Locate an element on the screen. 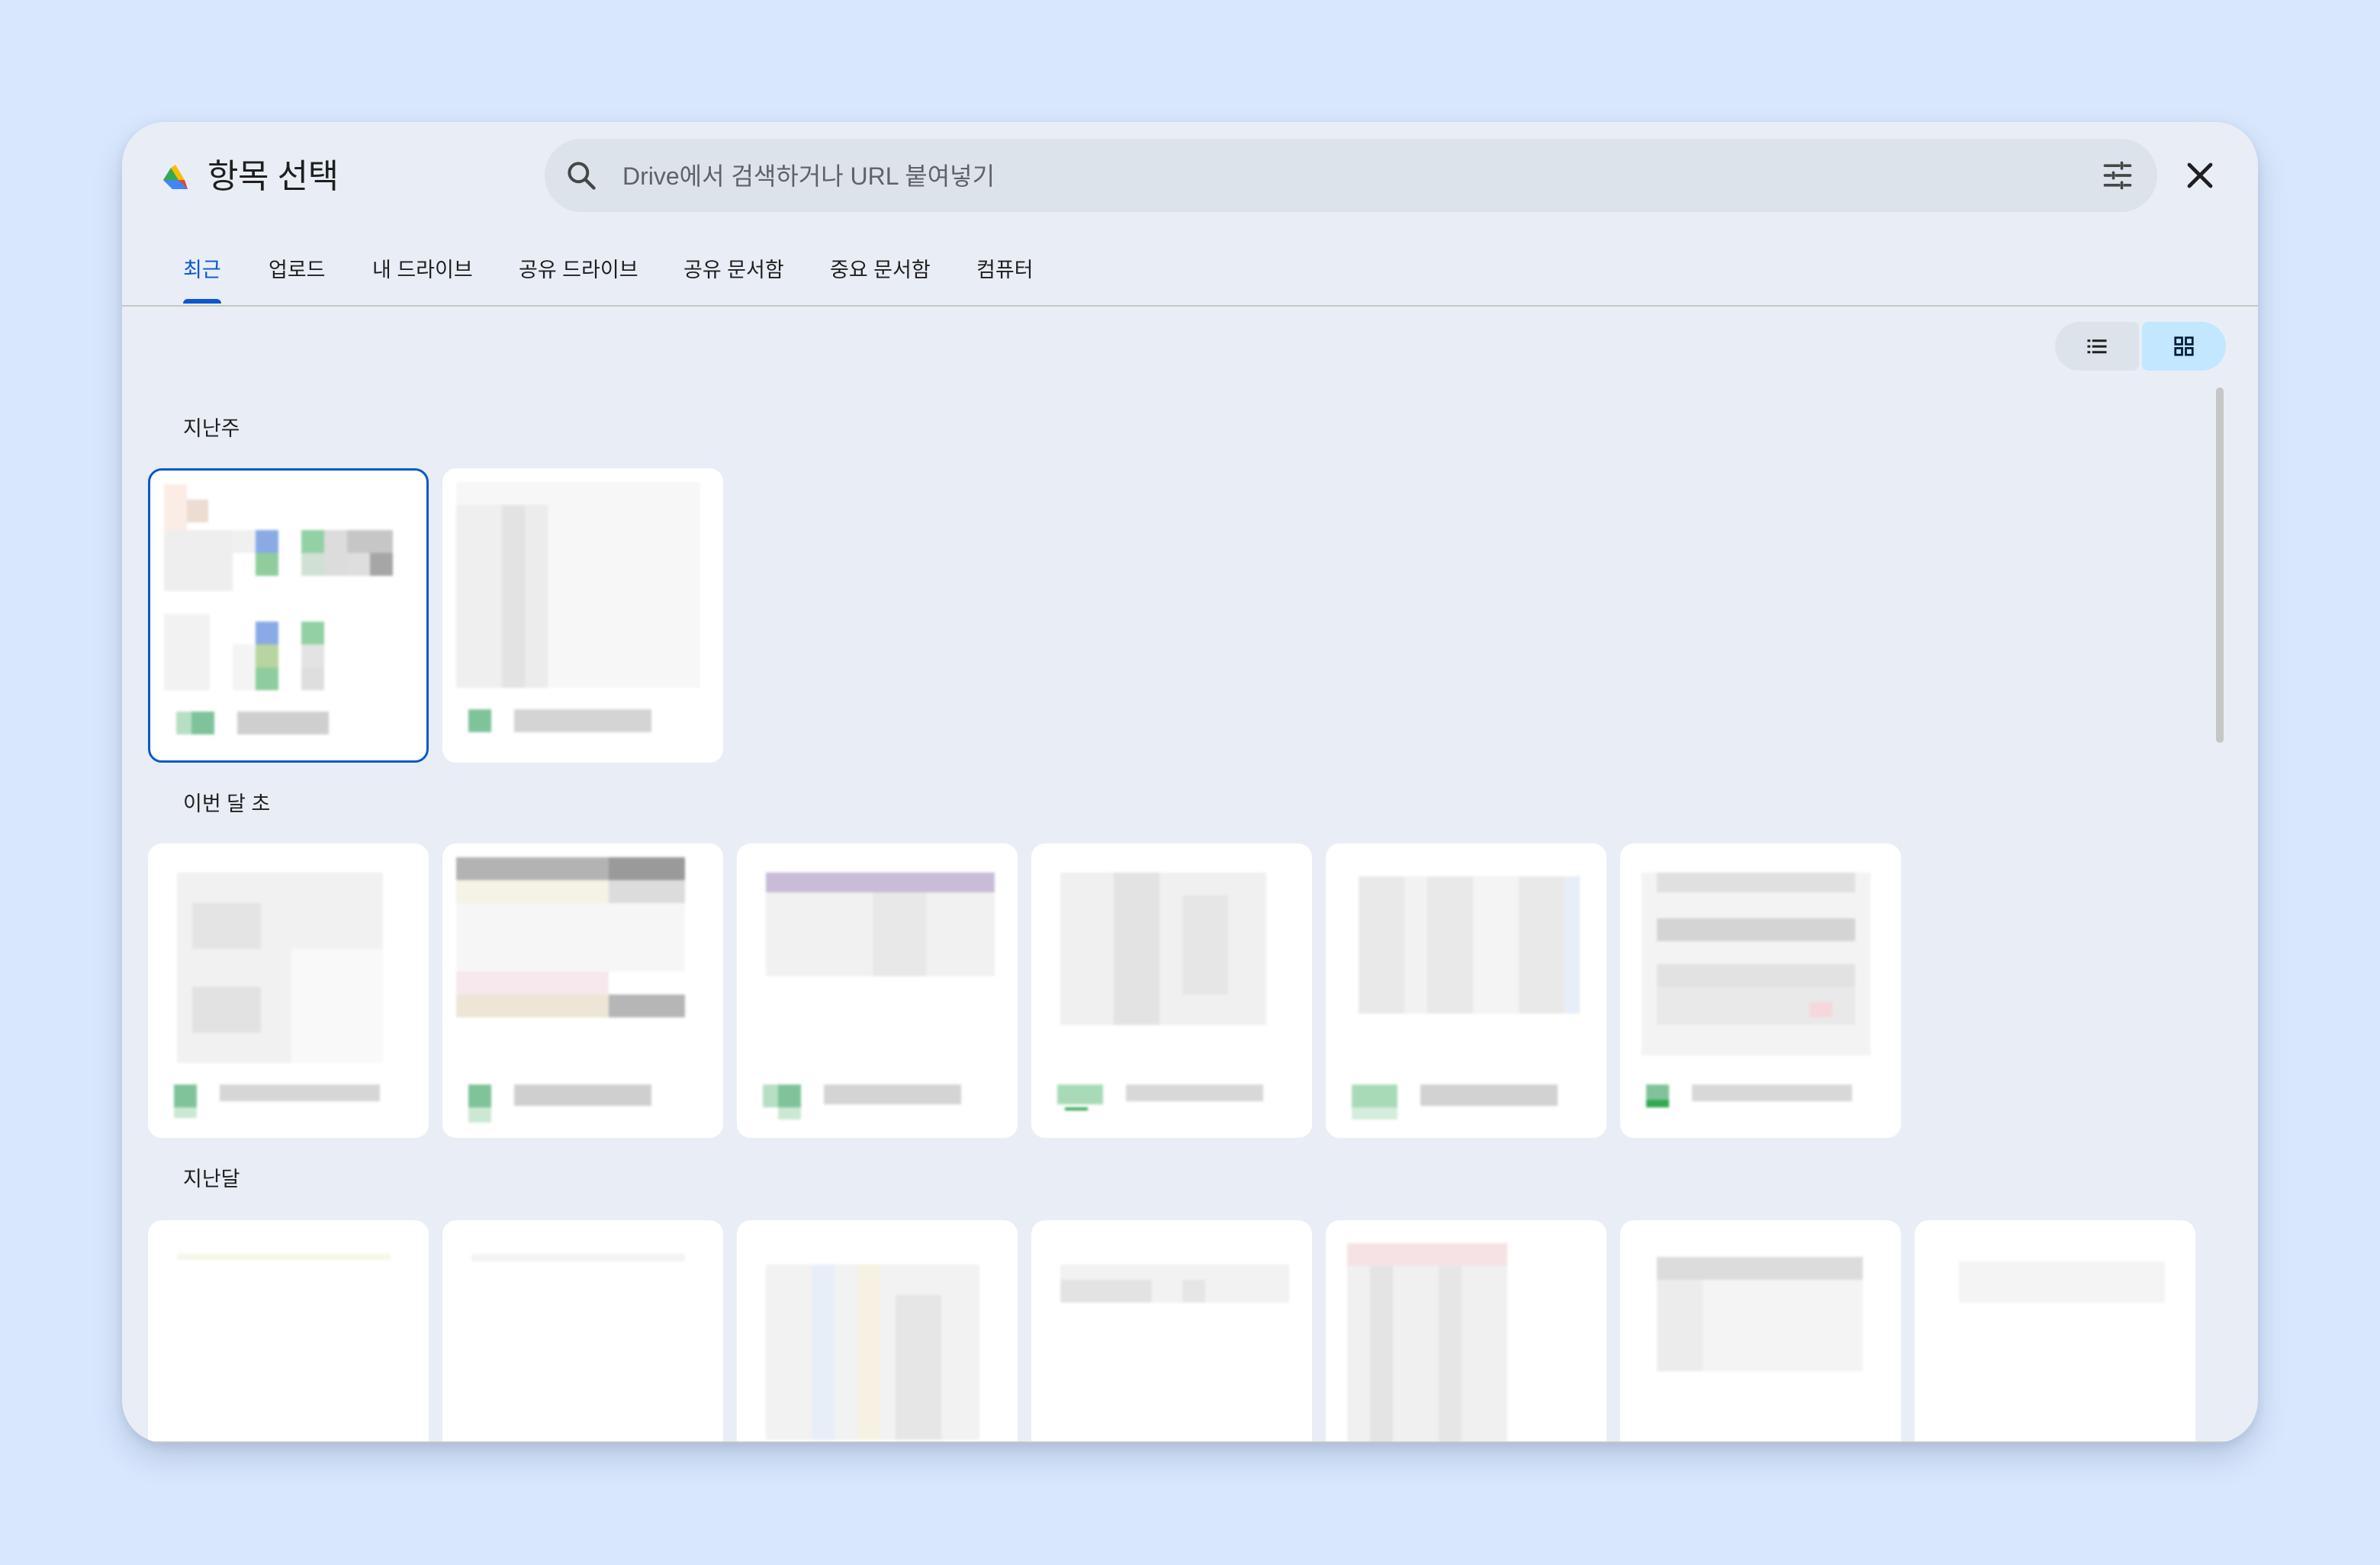 The width and height of the screenshot is (2380, 1565). search-bar is located at coordinates (1351, 176).